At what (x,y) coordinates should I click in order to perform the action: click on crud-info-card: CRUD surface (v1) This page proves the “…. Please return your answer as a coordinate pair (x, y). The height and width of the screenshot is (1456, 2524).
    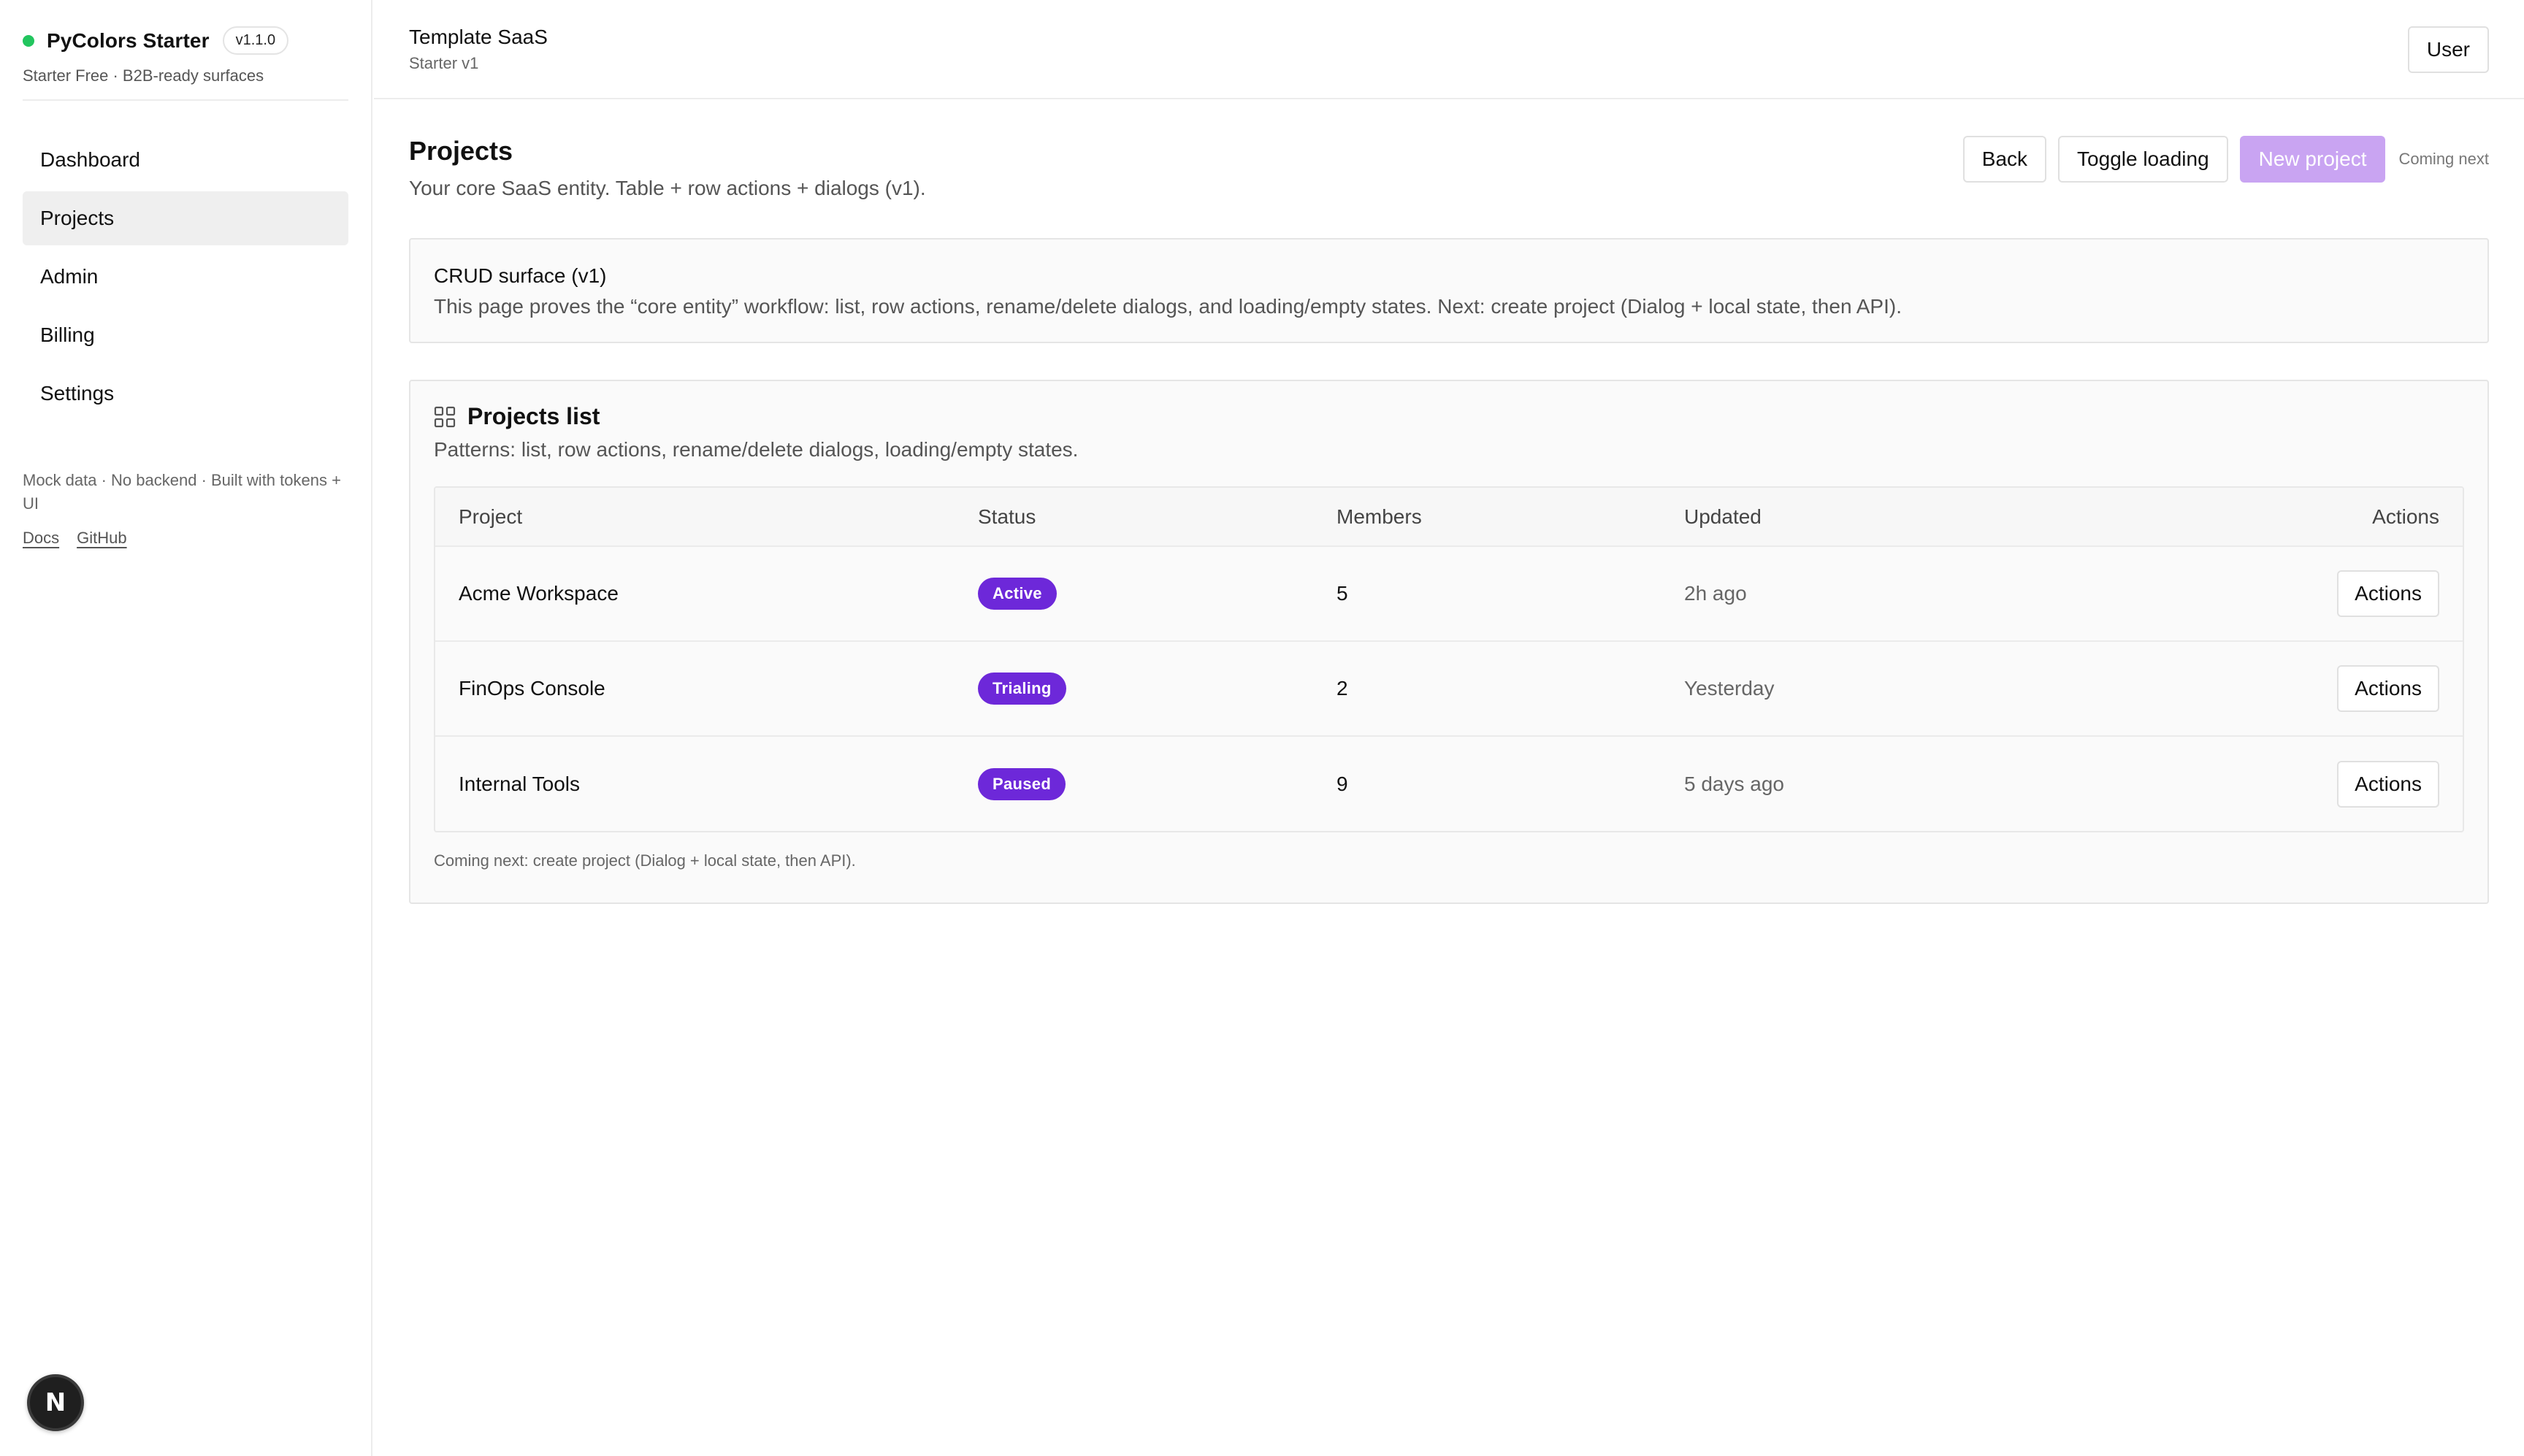
    Looking at the image, I should click on (1449, 290).